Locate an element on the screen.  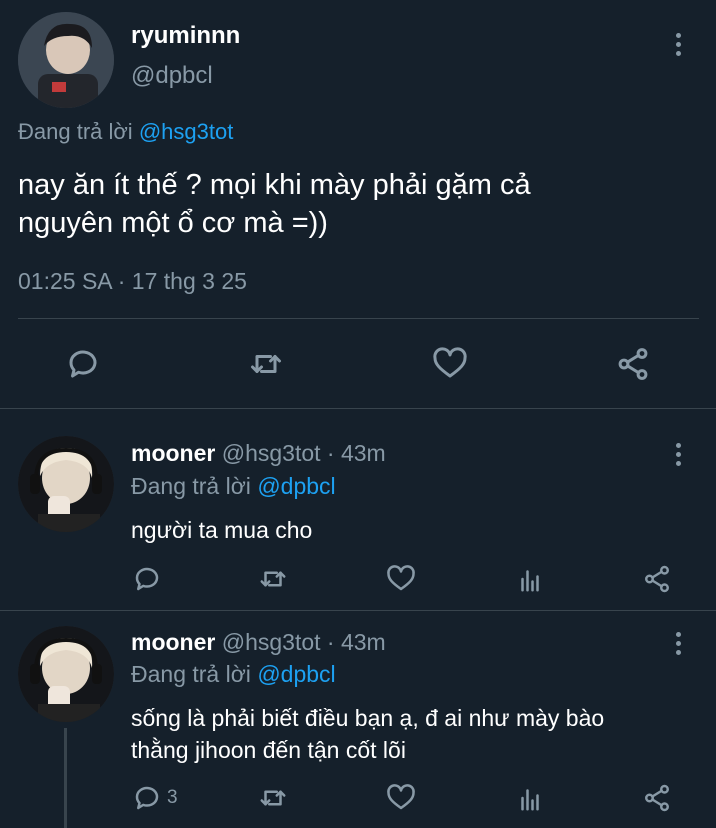
user-handle: @dpbcl is located at coordinates (172, 76).